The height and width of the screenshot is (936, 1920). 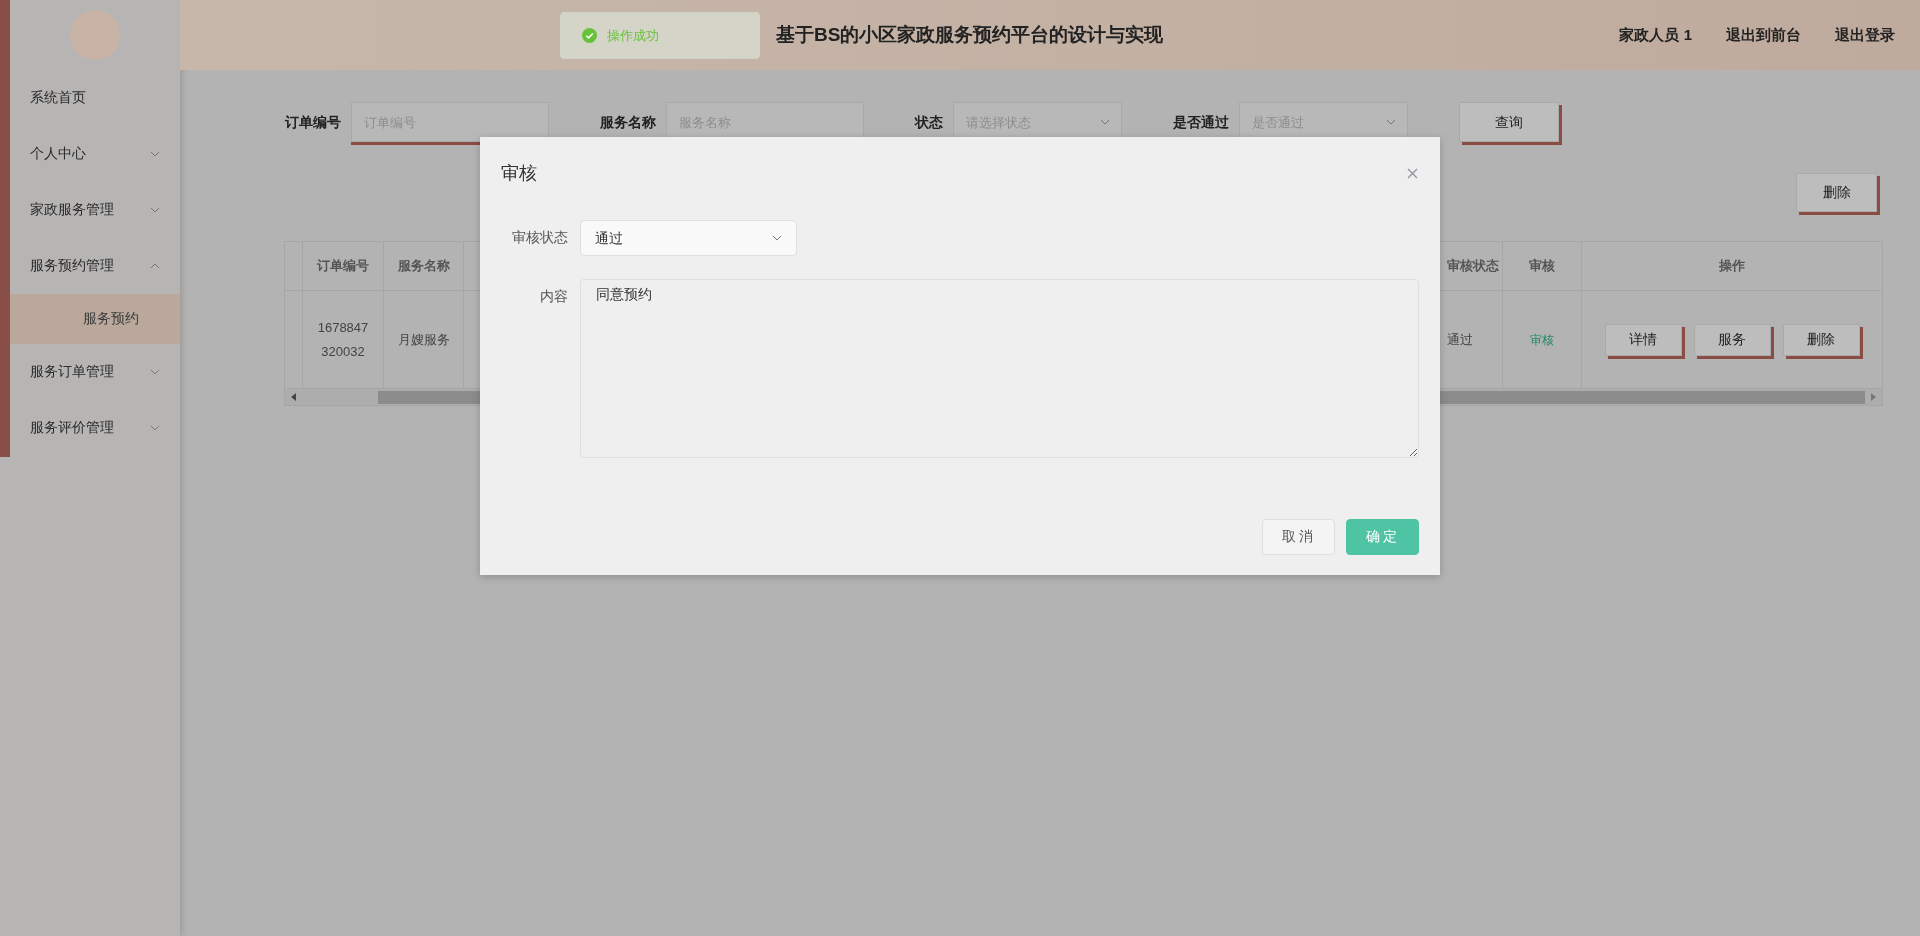 I want to click on form-label: 内容, so click(x=553, y=297).